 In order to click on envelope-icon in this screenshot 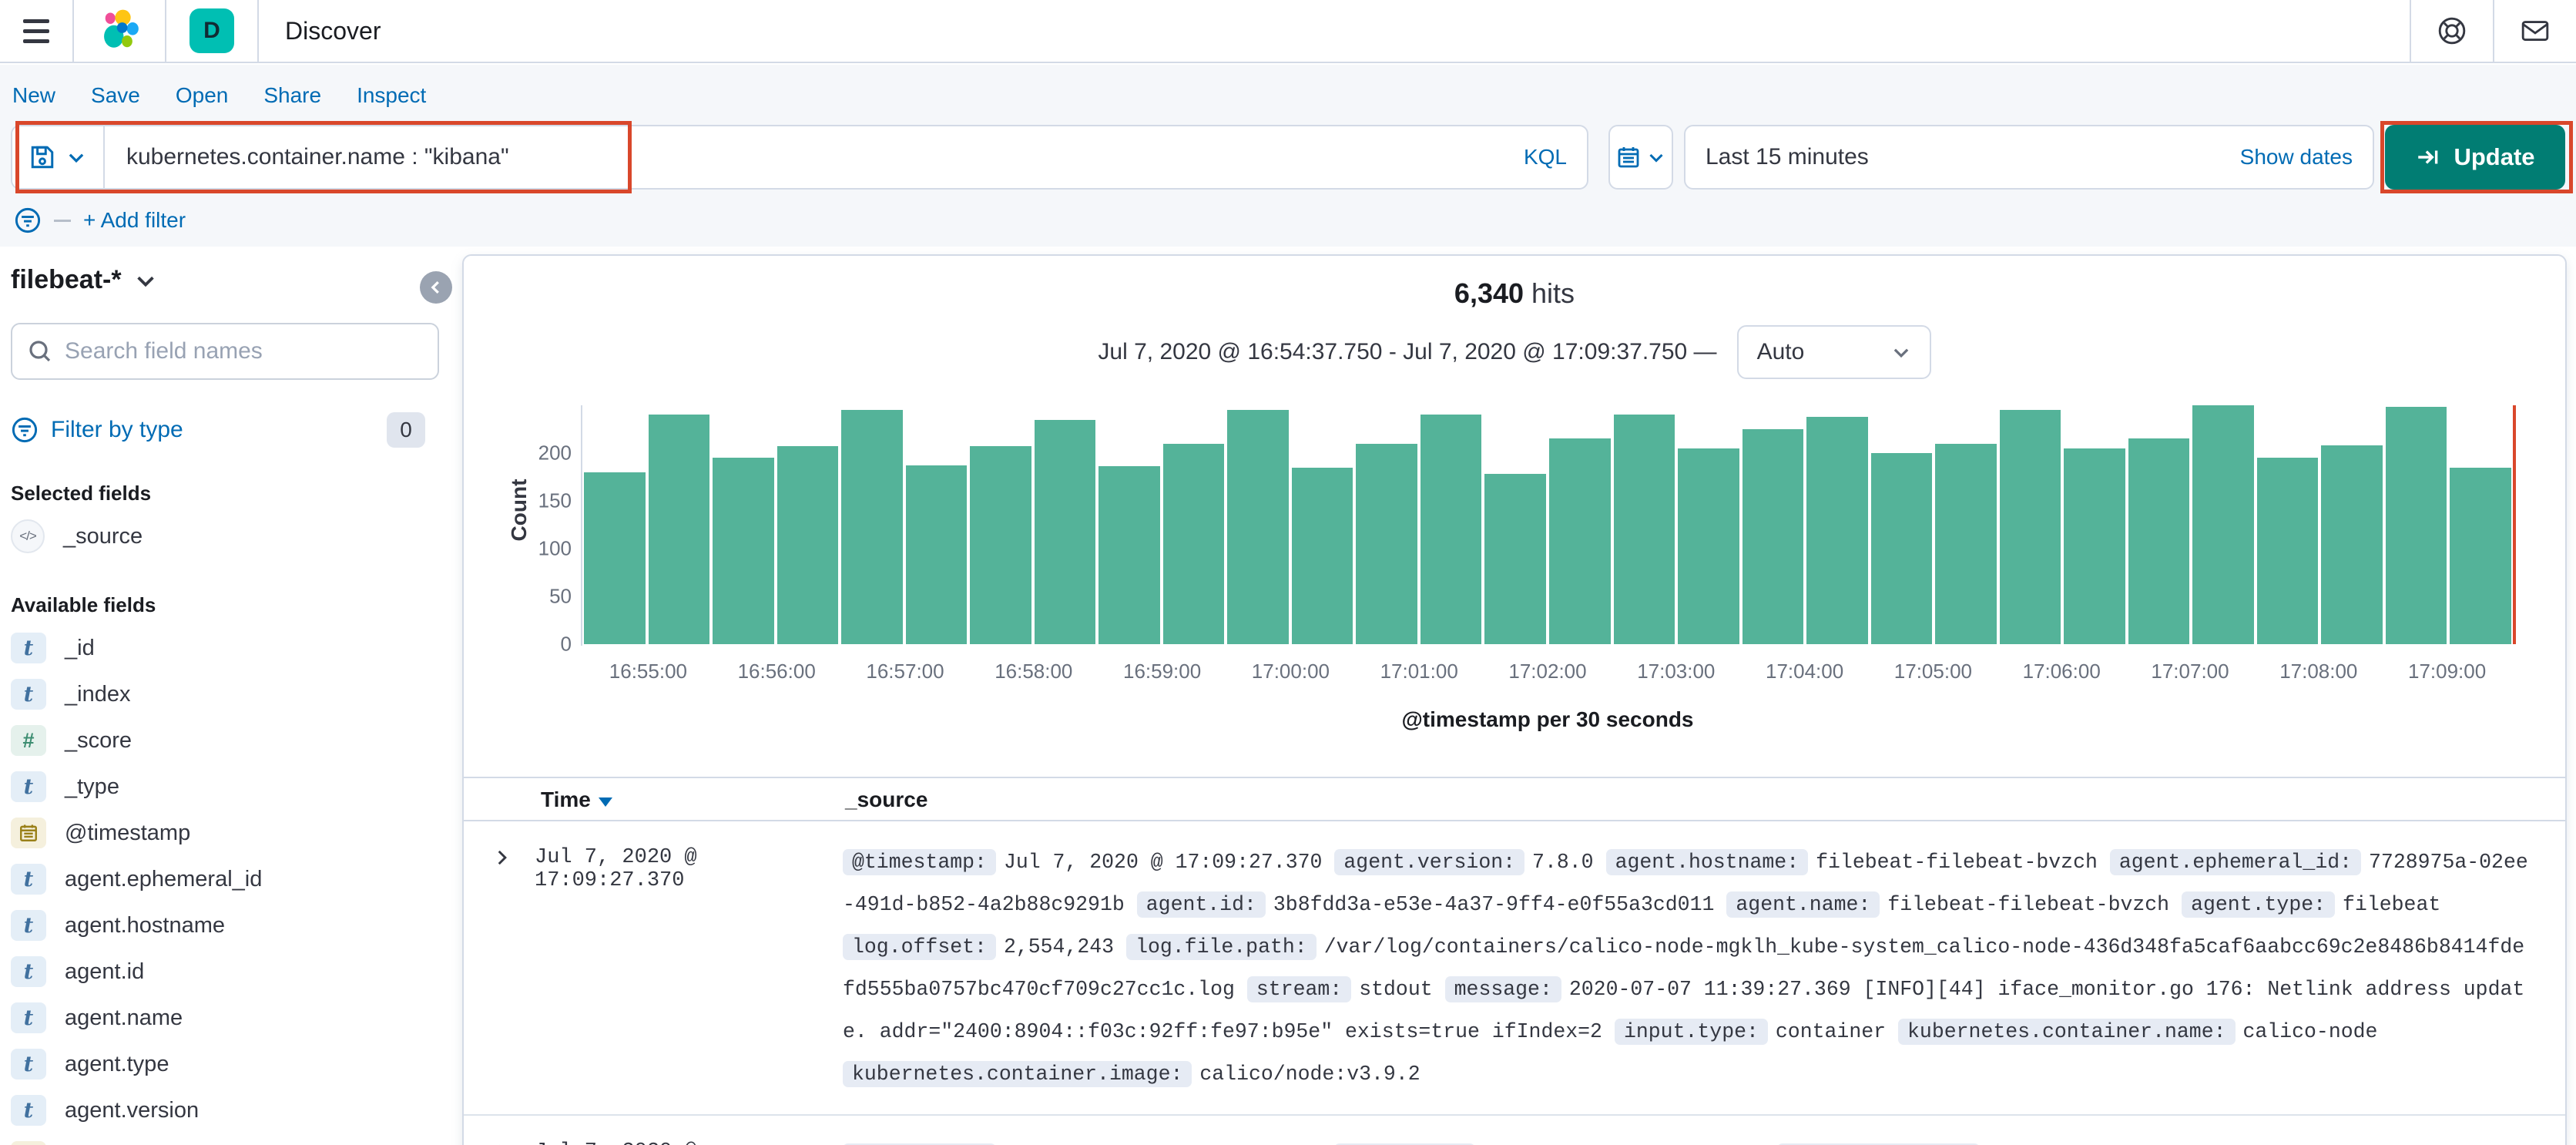, I will do `click(2535, 31)`.